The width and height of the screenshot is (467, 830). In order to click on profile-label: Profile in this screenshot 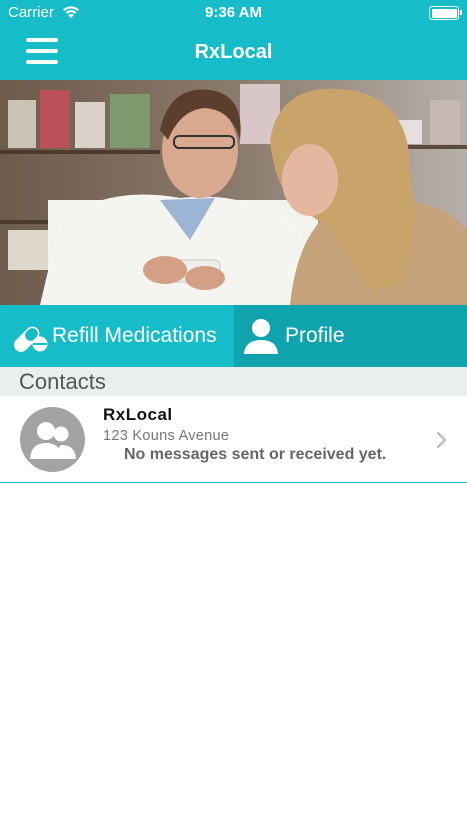, I will do `click(315, 335)`.